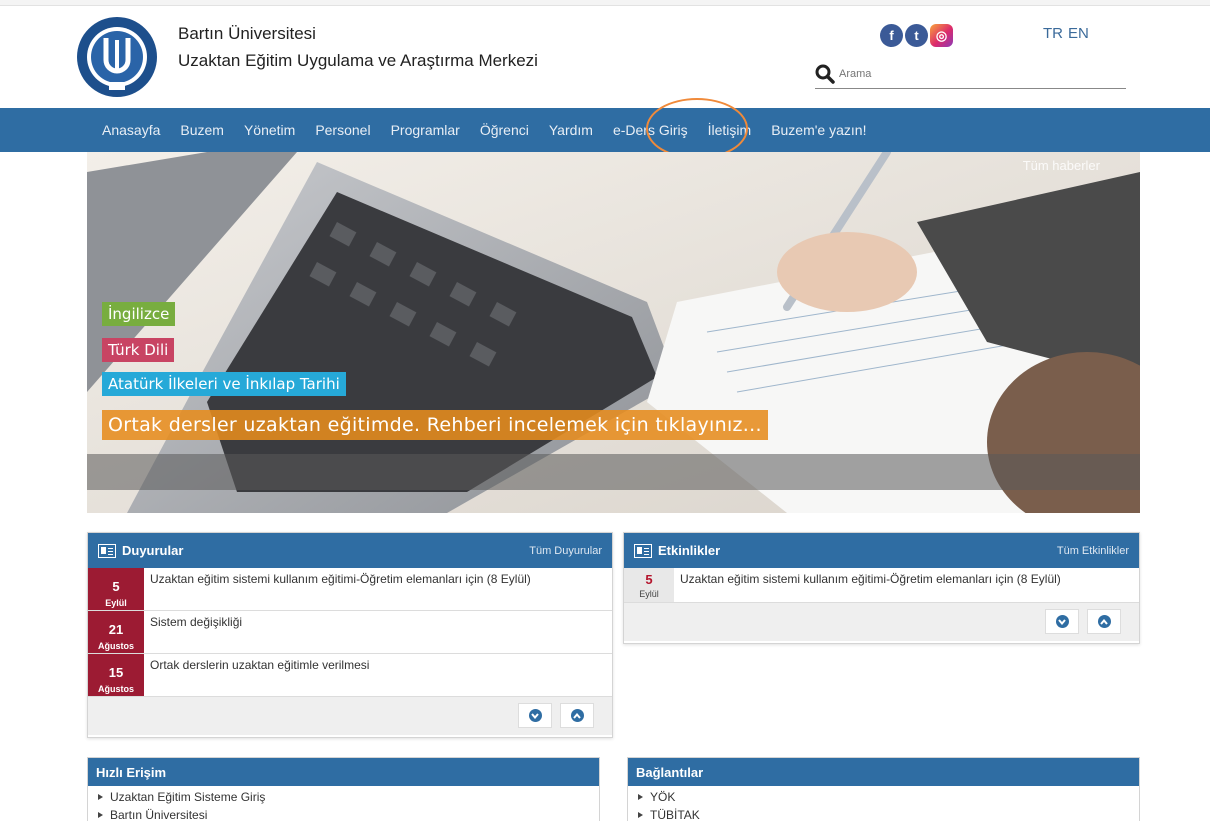  I want to click on links-panel: Bağlantılar YÖK TÜBİTAK, so click(883, 789).